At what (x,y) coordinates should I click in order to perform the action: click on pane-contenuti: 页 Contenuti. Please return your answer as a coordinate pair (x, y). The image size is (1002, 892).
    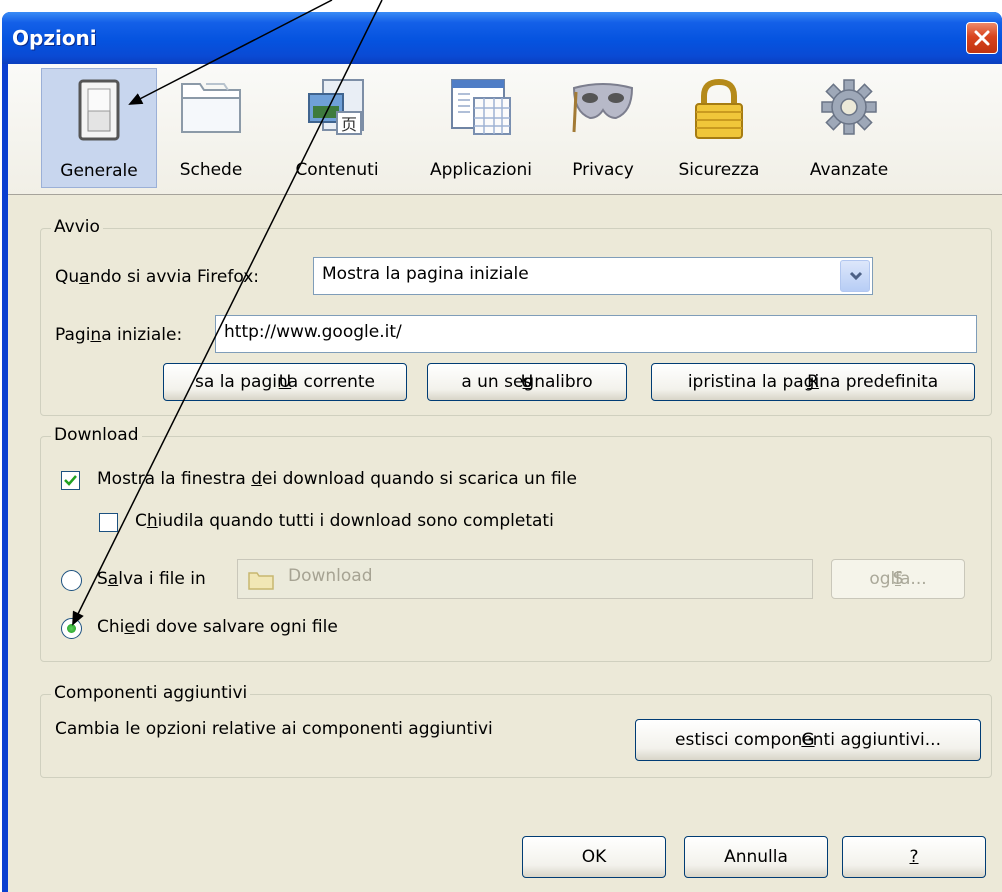
    Looking at the image, I should click on (337, 128).